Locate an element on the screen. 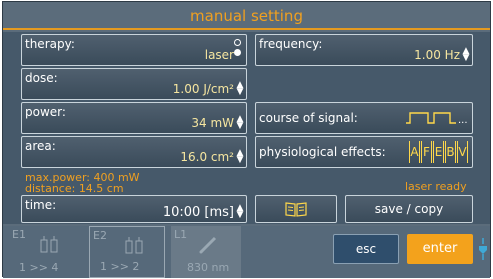 The image size is (493, 279). channel-l1-name: L1 is located at coordinates (181, 234).